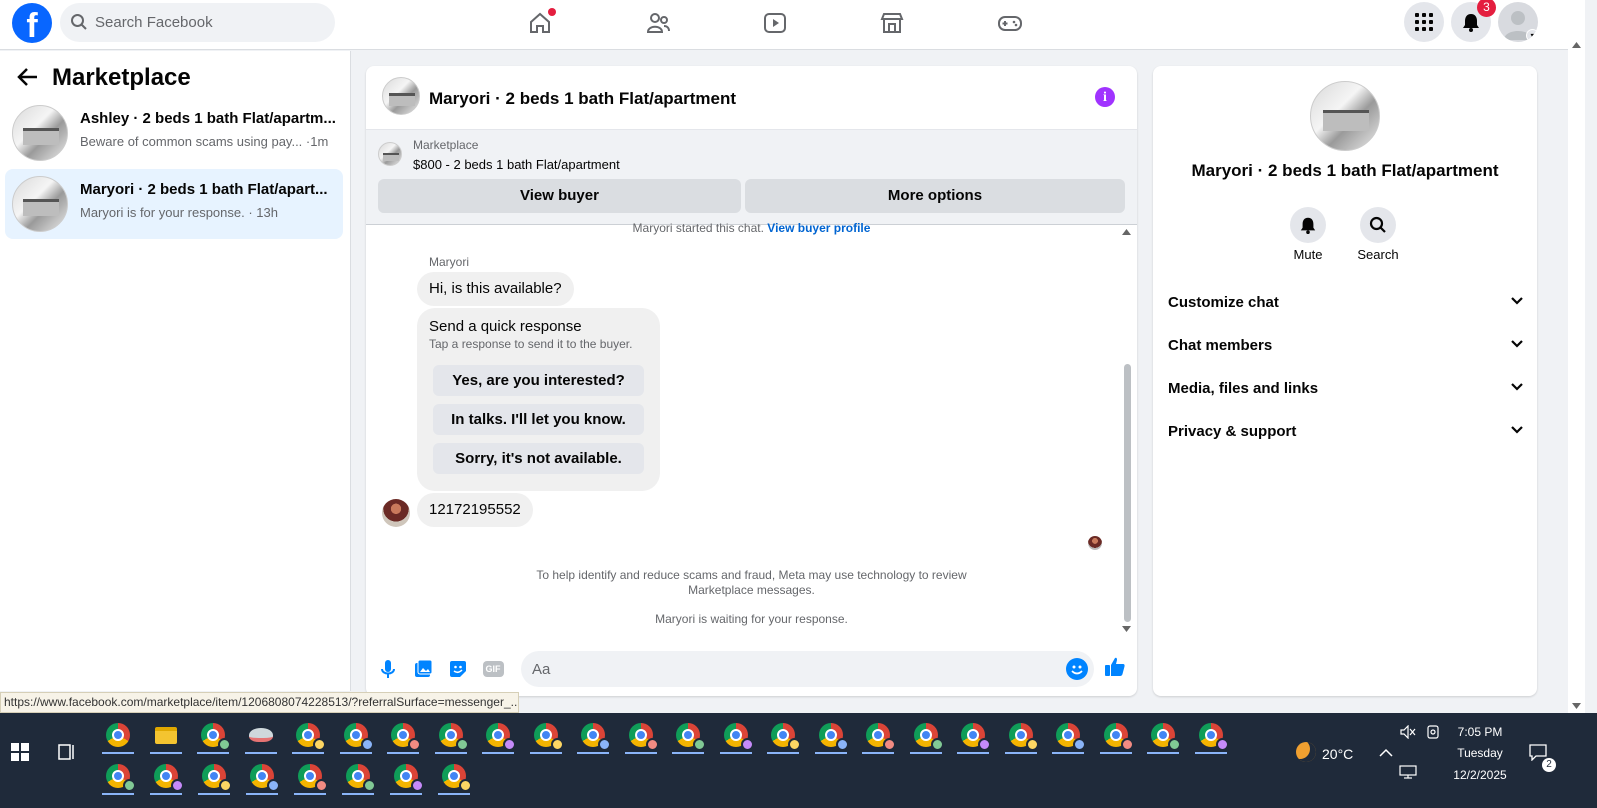 This screenshot has width=1597, height=808. What do you see at coordinates (1346, 303) in the screenshot?
I see `customize-chat-section: Customize chat` at bounding box center [1346, 303].